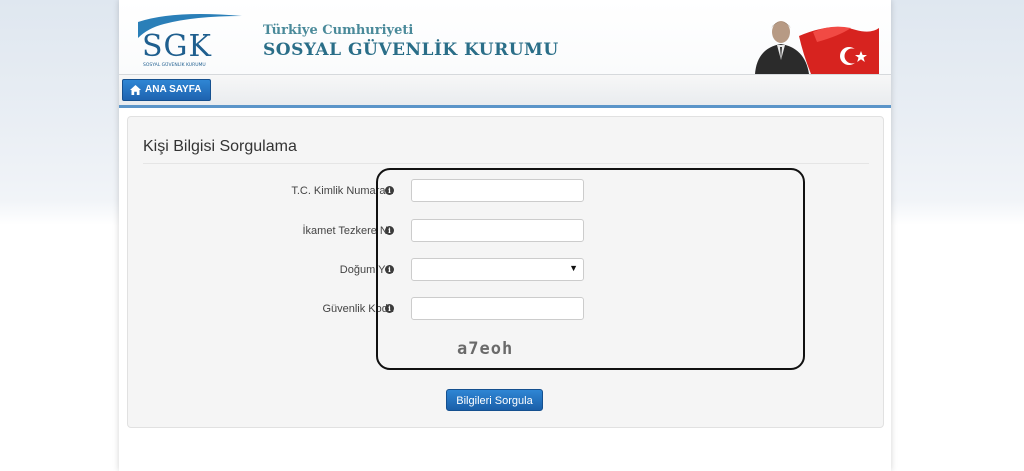 This screenshot has height=471, width=1024. I want to click on header-title-line1: Türkiye Cumhuriyeti, so click(338, 30).